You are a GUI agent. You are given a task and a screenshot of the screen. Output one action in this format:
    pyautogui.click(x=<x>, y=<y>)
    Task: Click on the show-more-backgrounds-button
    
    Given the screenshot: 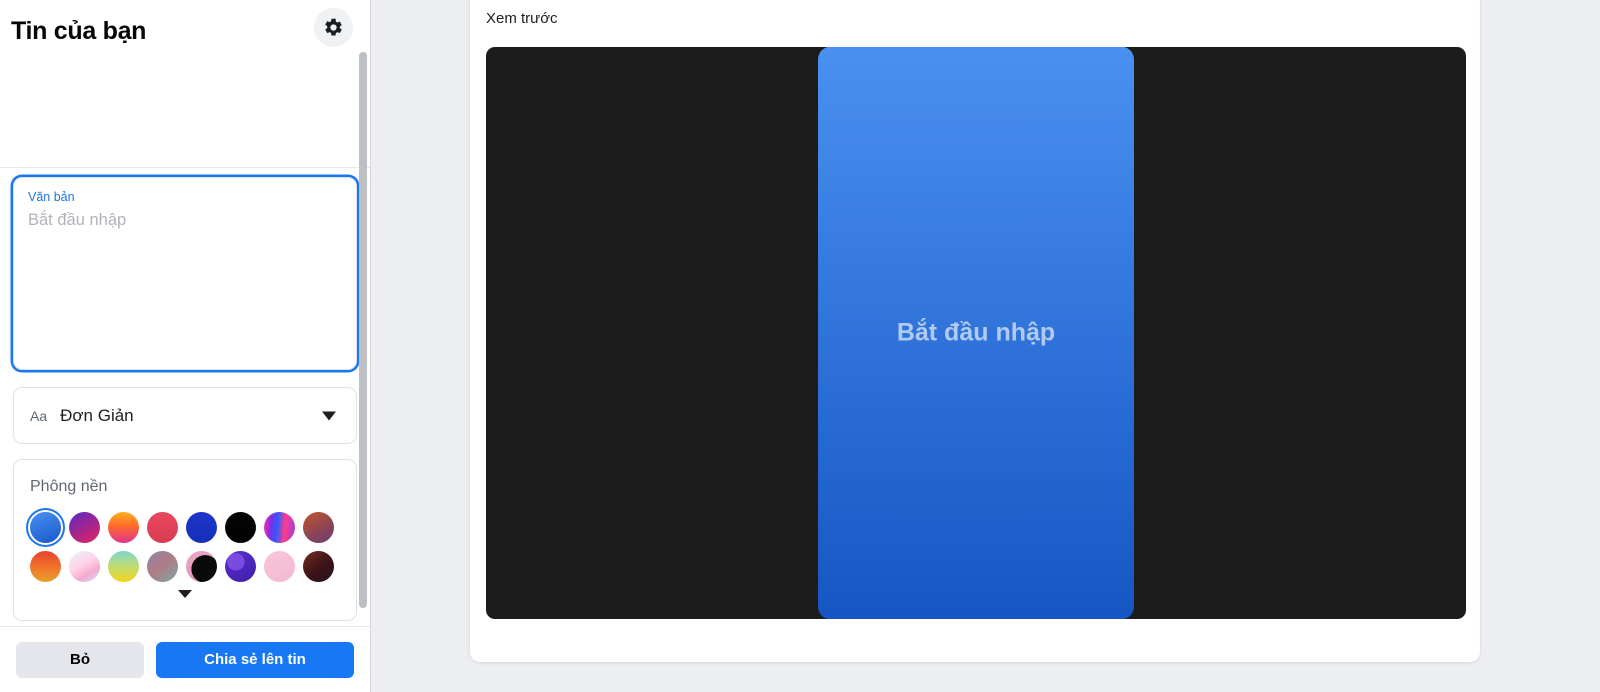 What is the action you would take?
    pyautogui.click(x=185, y=594)
    